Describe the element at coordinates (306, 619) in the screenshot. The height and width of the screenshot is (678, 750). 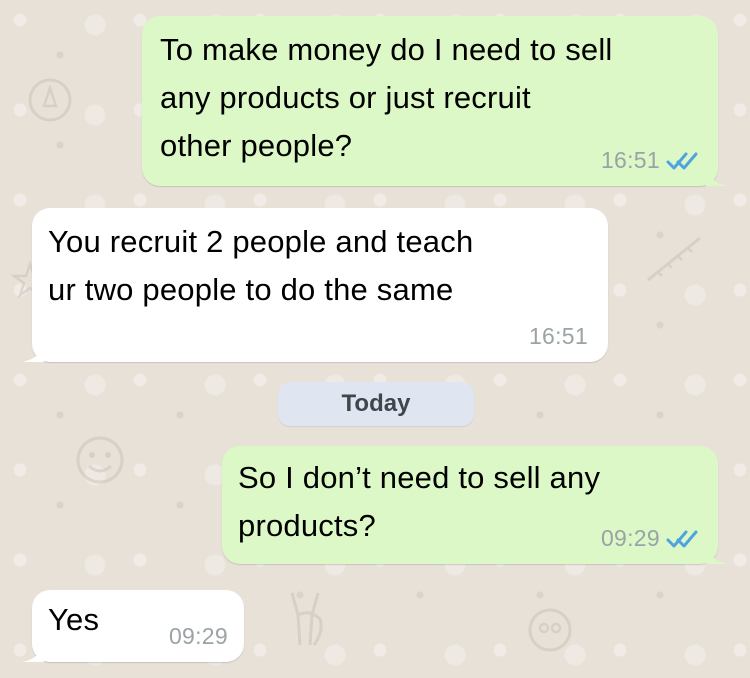
I see `peace-hand-doodle-icon` at that location.